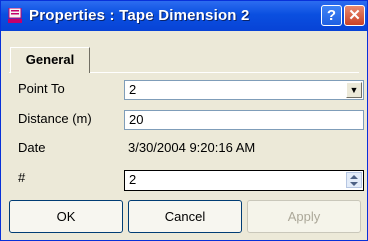 This screenshot has width=368, height=241. Describe the element at coordinates (66, 216) in the screenshot. I see `ok-button: OK` at that location.